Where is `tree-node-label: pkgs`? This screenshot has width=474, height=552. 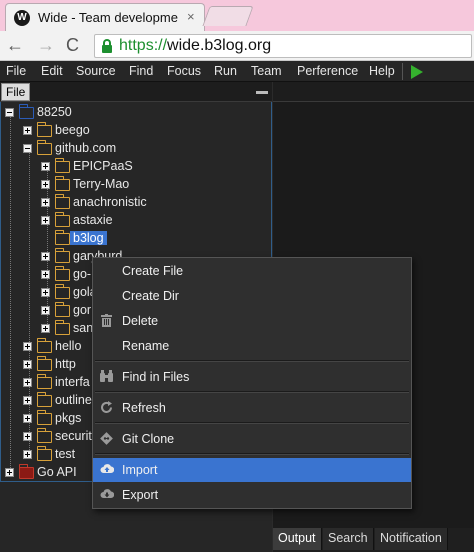
tree-node-label: pkgs is located at coordinates (68, 418).